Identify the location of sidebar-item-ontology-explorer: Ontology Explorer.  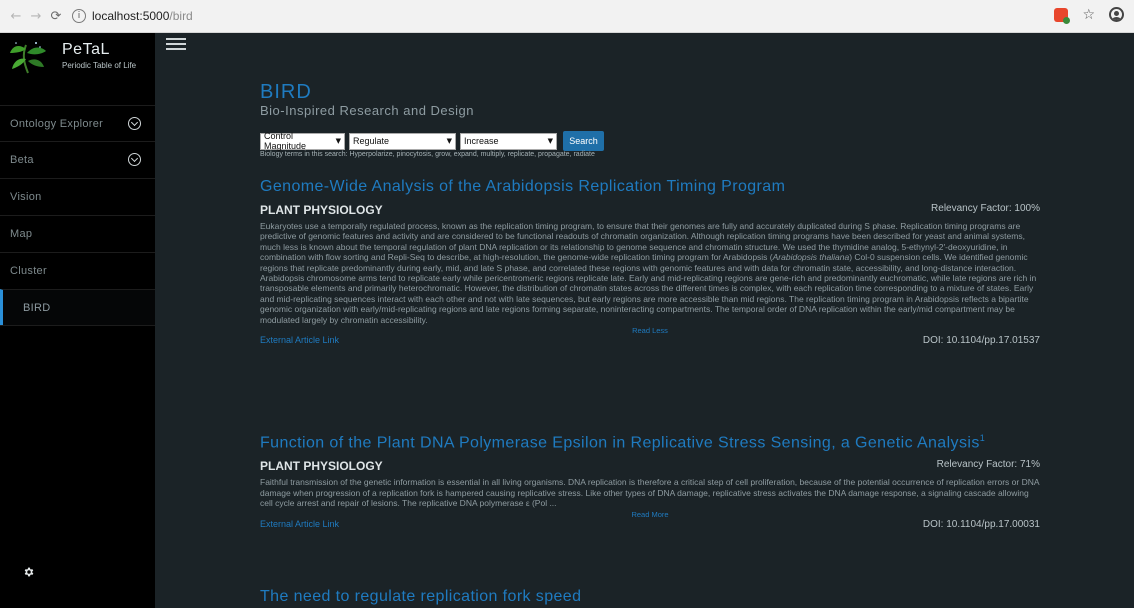
(77, 123).